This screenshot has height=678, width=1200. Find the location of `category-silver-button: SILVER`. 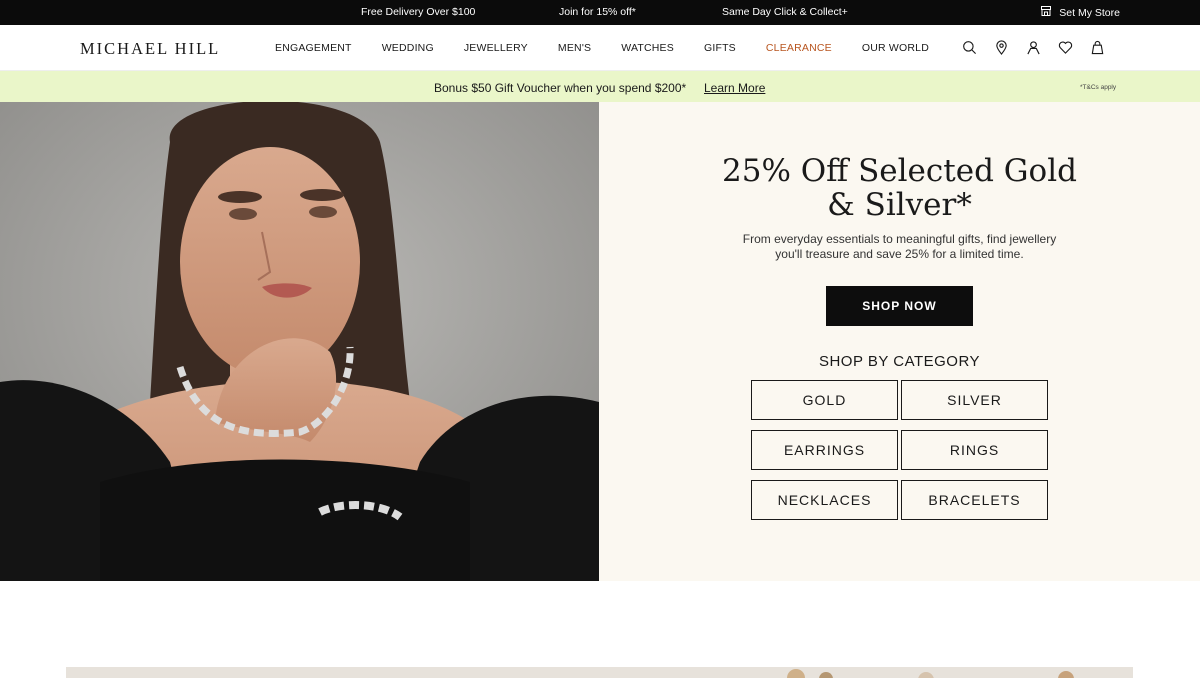

category-silver-button: SILVER is located at coordinates (974, 400).